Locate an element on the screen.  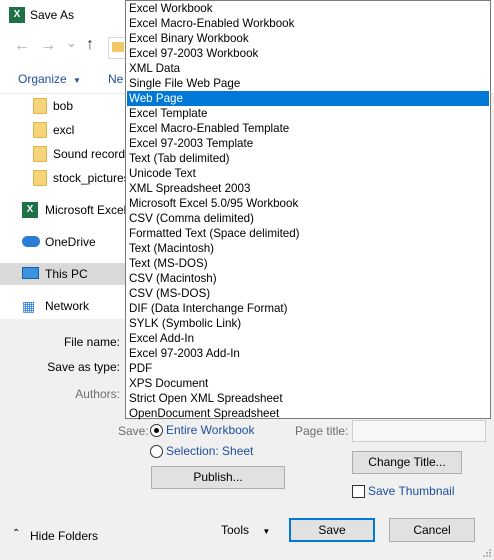
selection-sheet-radio is located at coordinates (156, 451).